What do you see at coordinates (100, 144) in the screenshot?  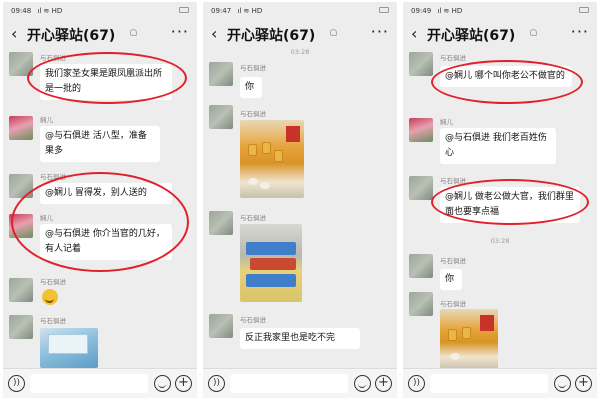 I see `message-bubble: @与石俱进 活八型，准备果多` at bounding box center [100, 144].